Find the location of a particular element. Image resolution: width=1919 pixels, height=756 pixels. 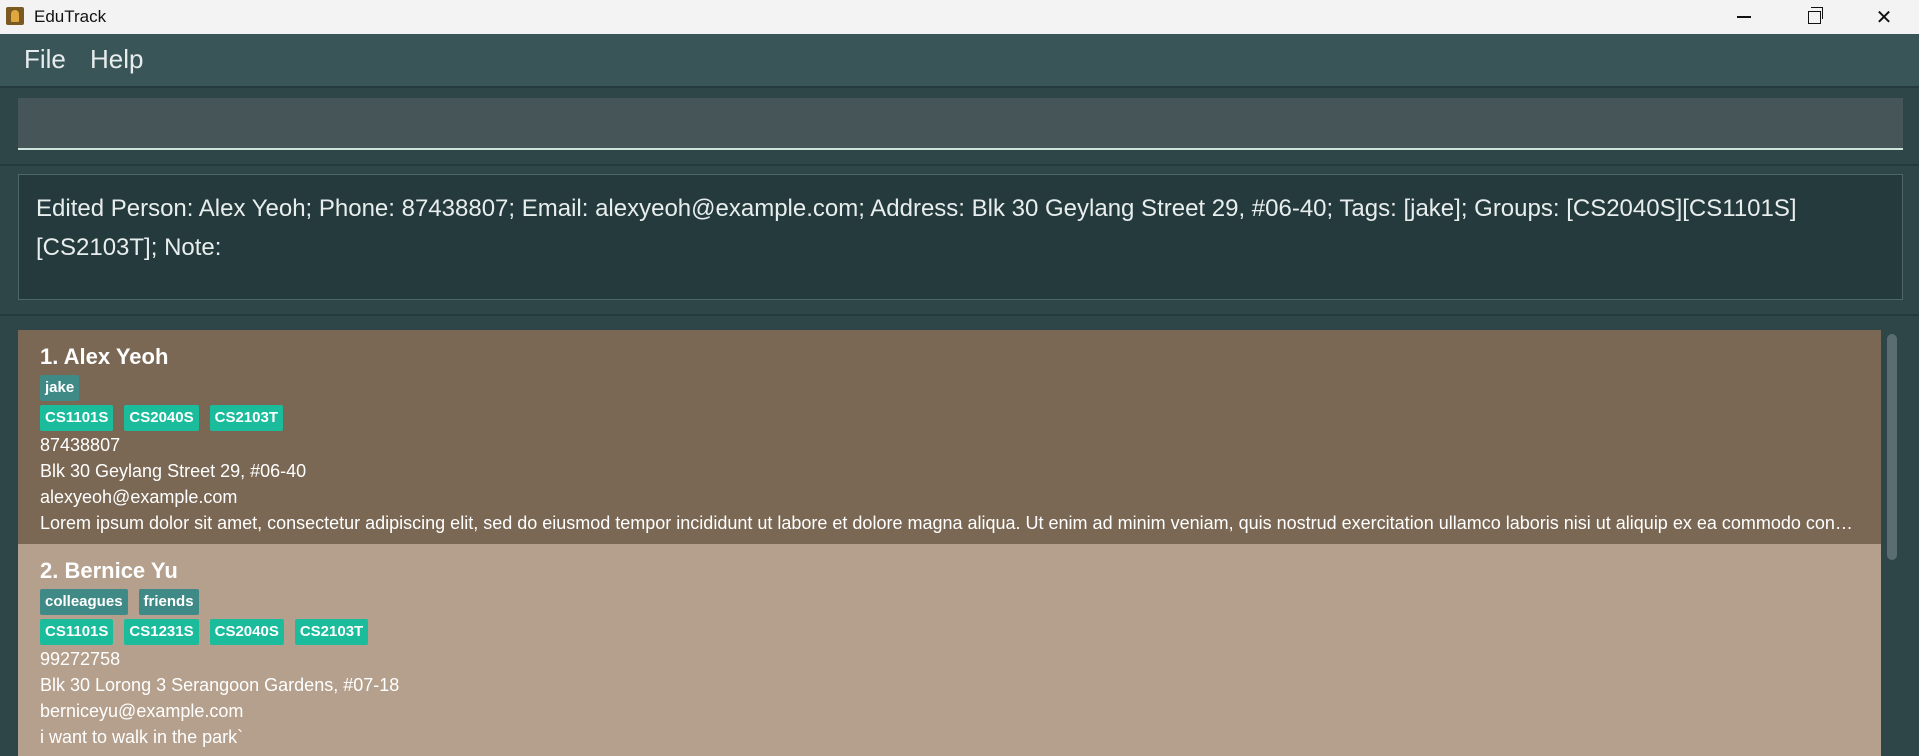

person-phone: 87438807 is located at coordinates (80, 445).